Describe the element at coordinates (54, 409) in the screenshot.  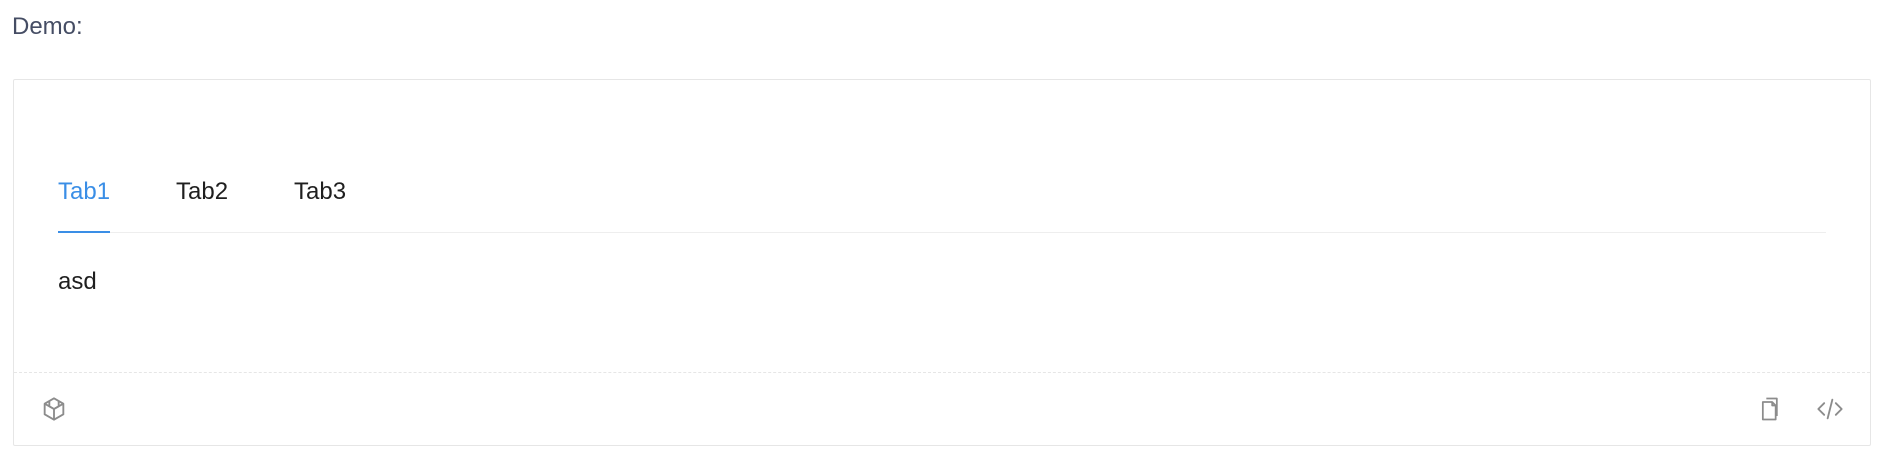
I see `codesandbox-icon` at that location.